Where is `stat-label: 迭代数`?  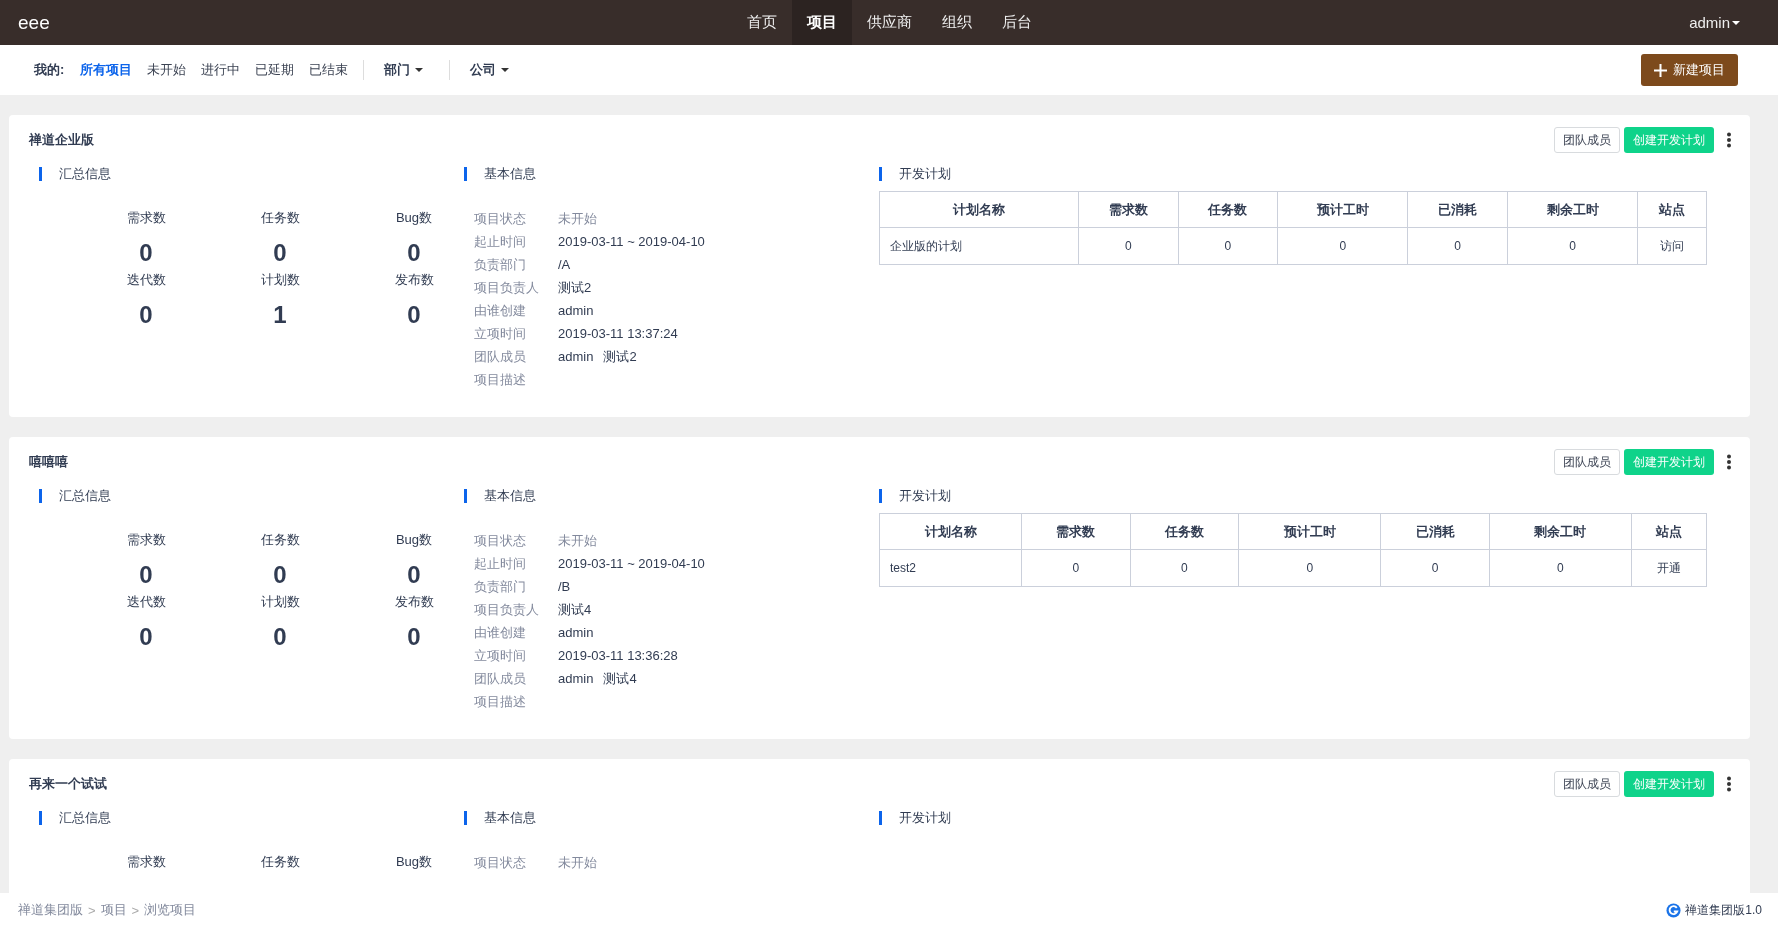
stat-label: 迭代数 is located at coordinates (146, 280).